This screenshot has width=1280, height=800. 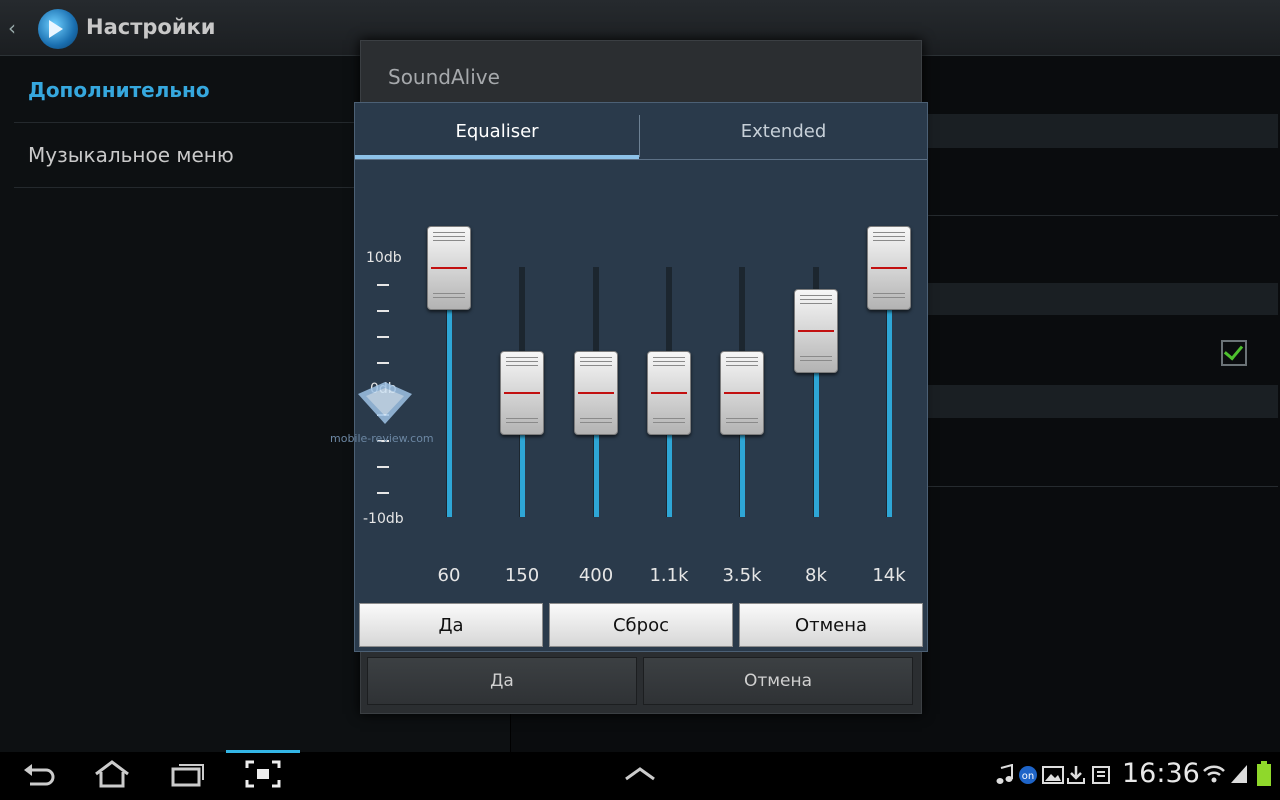 What do you see at coordinates (188, 774) in the screenshot?
I see `recent-apps-icon` at bounding box center [188, 774].